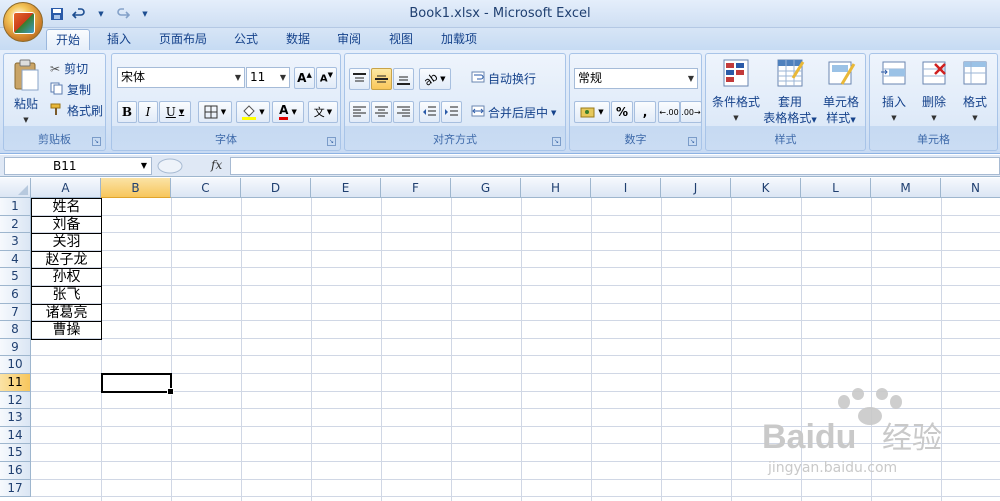 This screenshot has width=1000, height=501. What do you see at coordinates (626, 188) in the screenshot?
I see `column-header-i: I` at bounding box center [626, 188].